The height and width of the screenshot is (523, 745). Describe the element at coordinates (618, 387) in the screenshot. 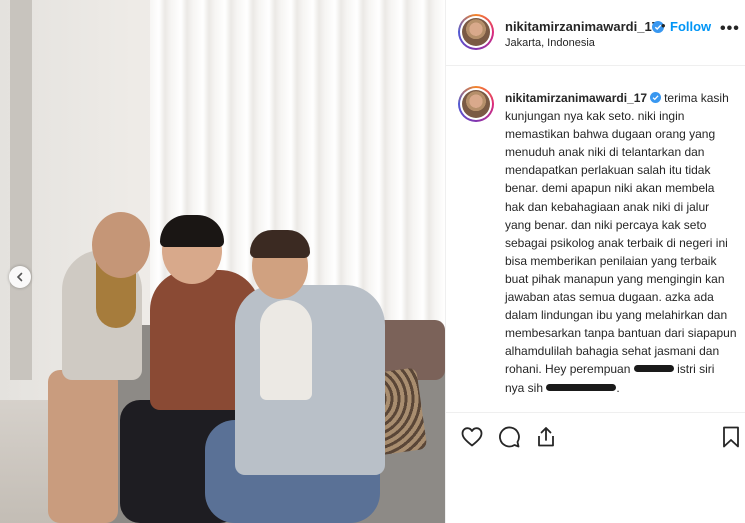

I see `caption-text-end: .` at that location.